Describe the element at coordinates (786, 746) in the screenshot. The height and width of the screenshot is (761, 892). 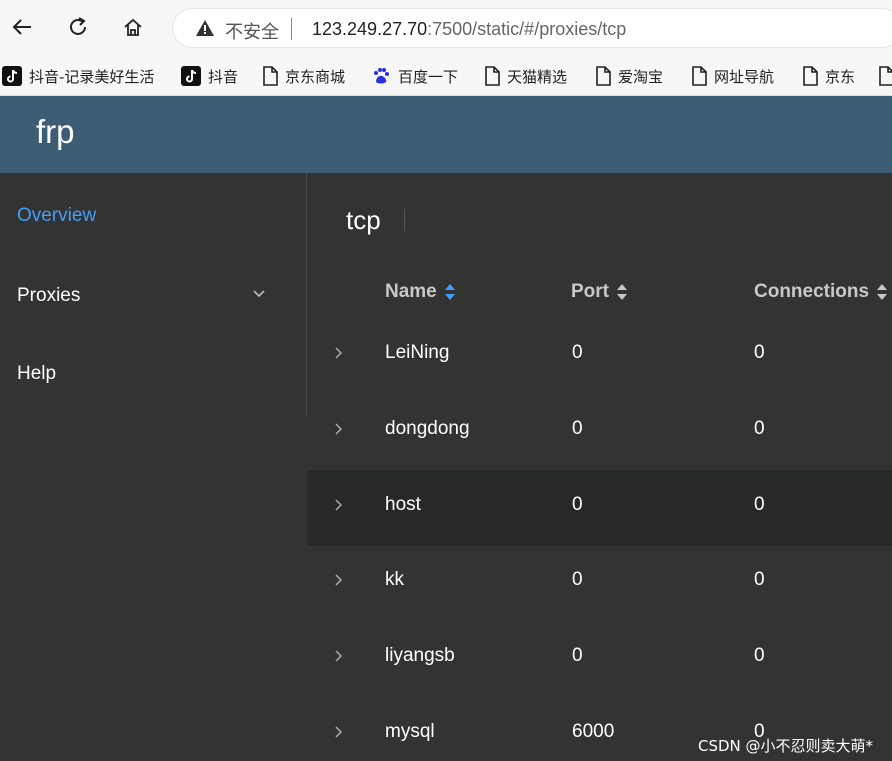
I see `watermark: CSDN @小不忍则卖大萌*` at that location.